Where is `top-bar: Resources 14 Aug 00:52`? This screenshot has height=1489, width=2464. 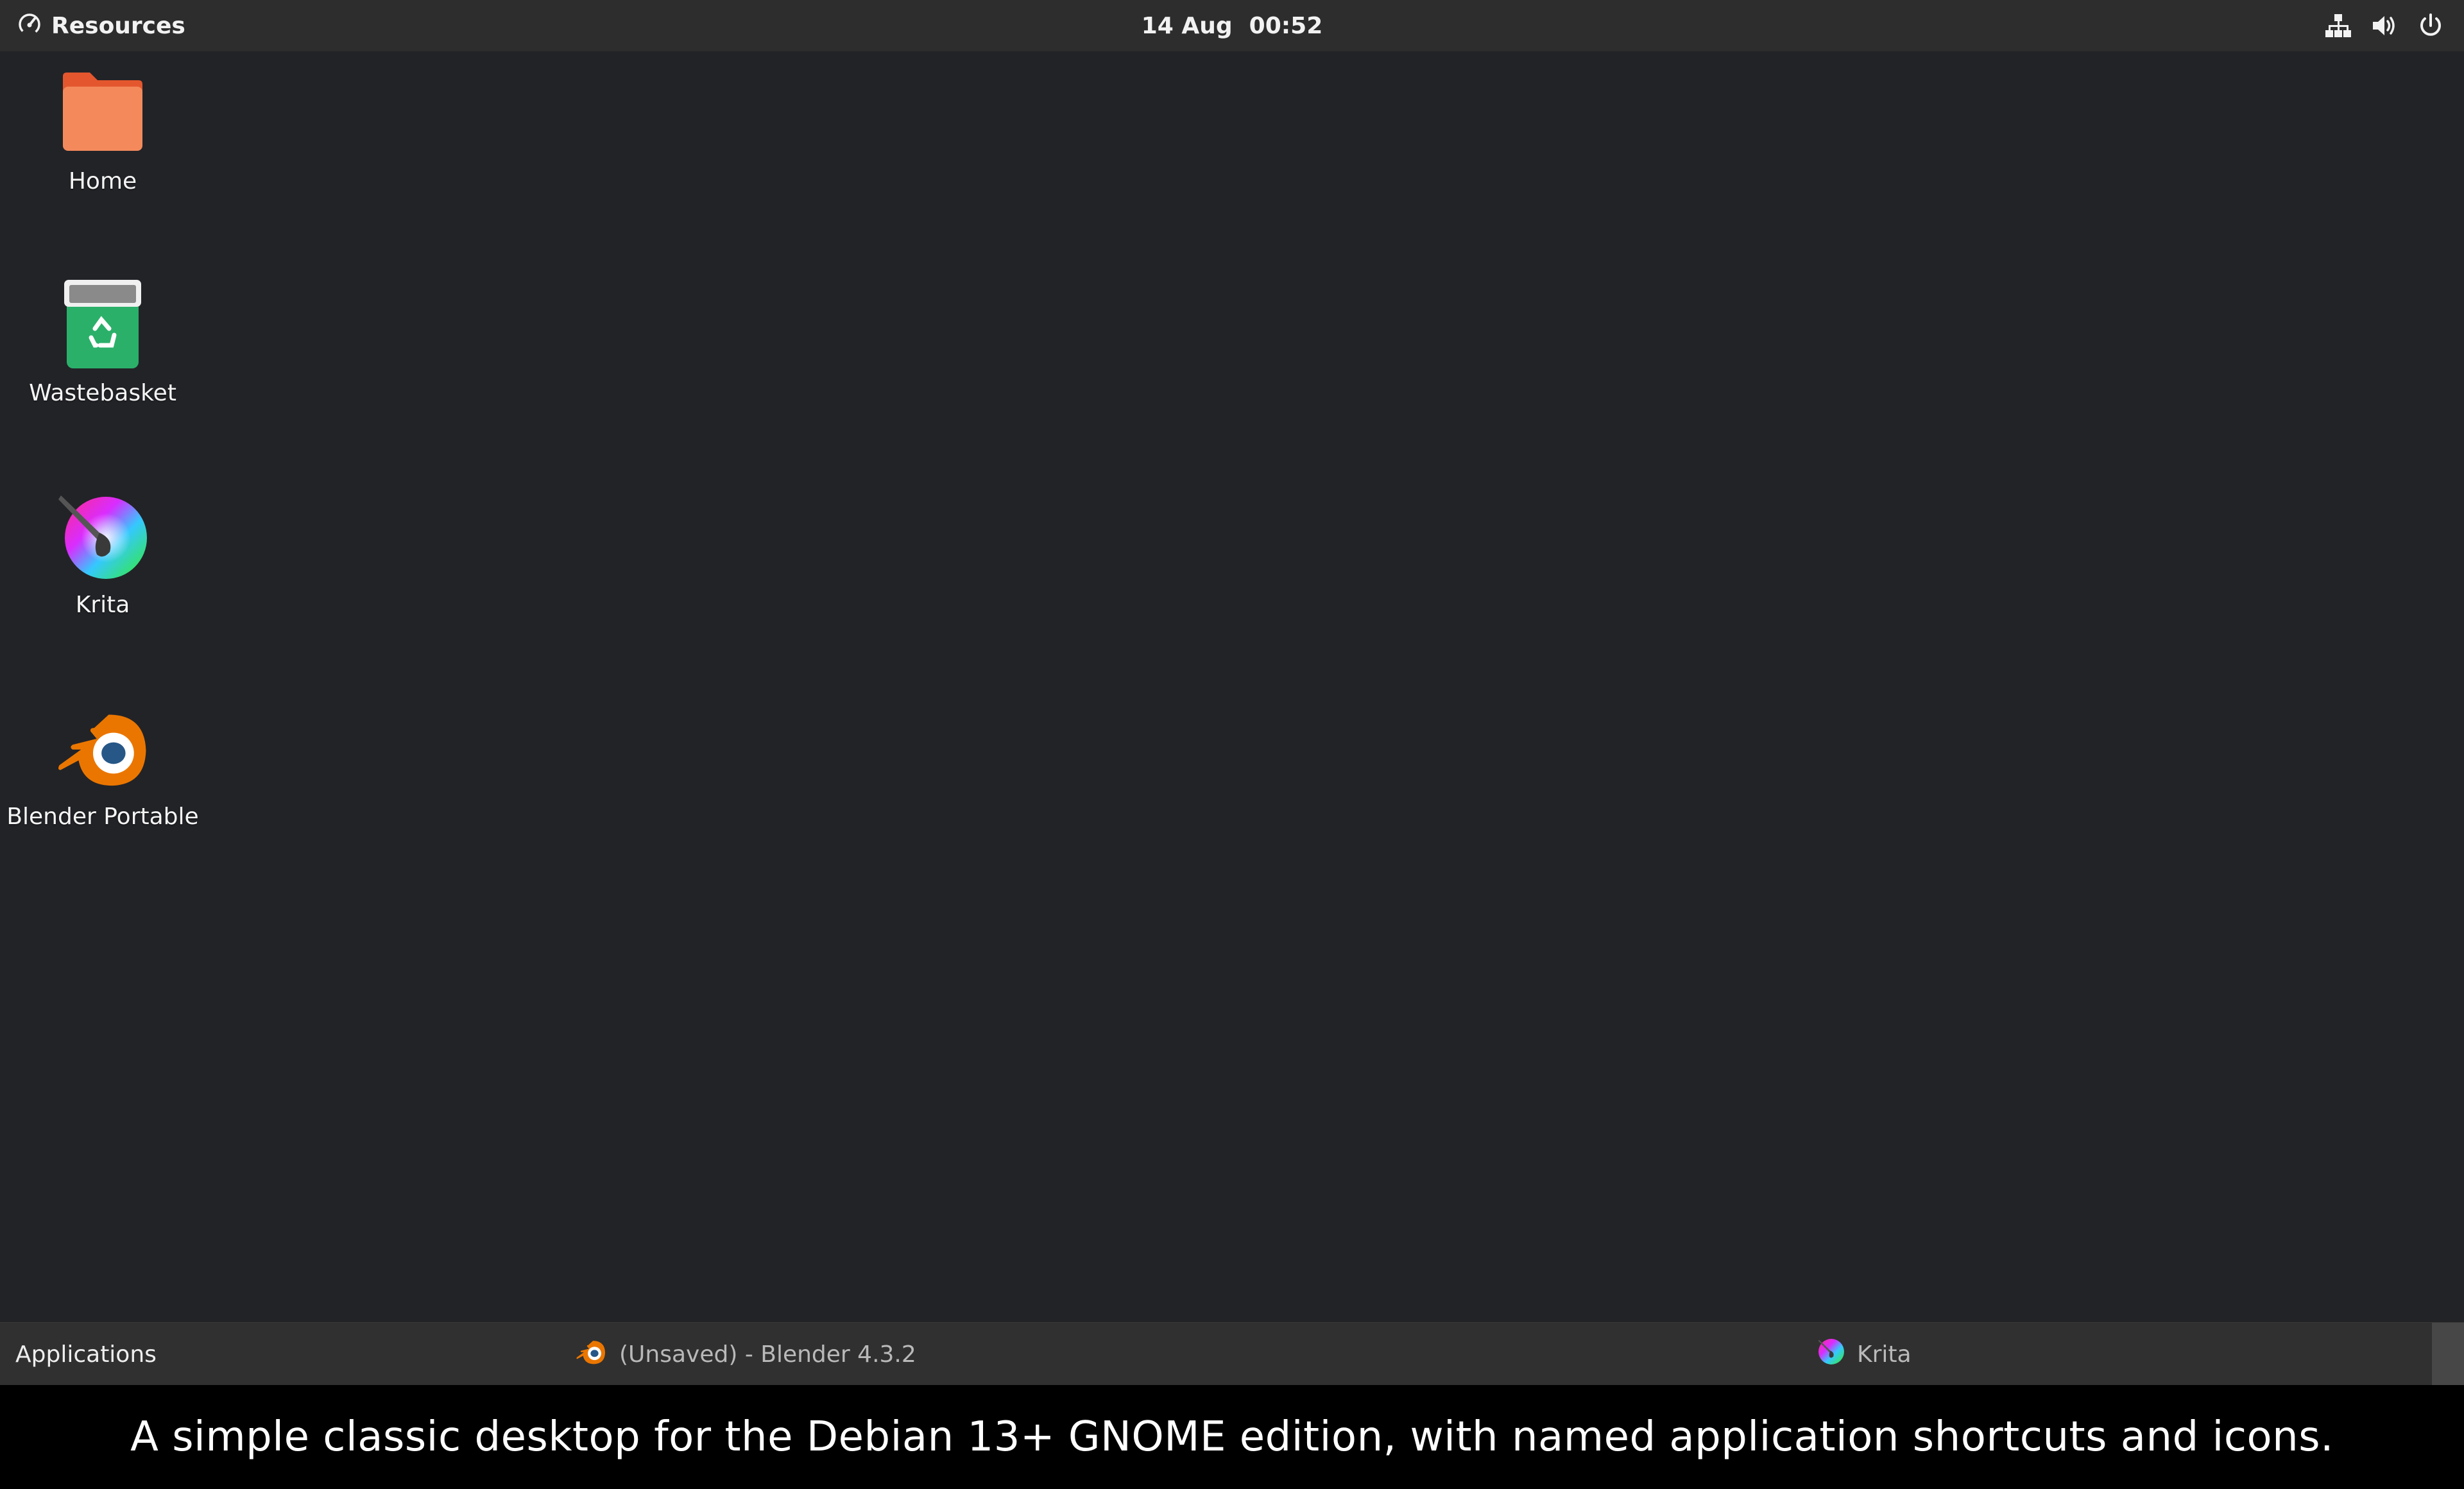
top-bar: Resources 14 Aug 00:52 is located at coordinates (1232, 26).